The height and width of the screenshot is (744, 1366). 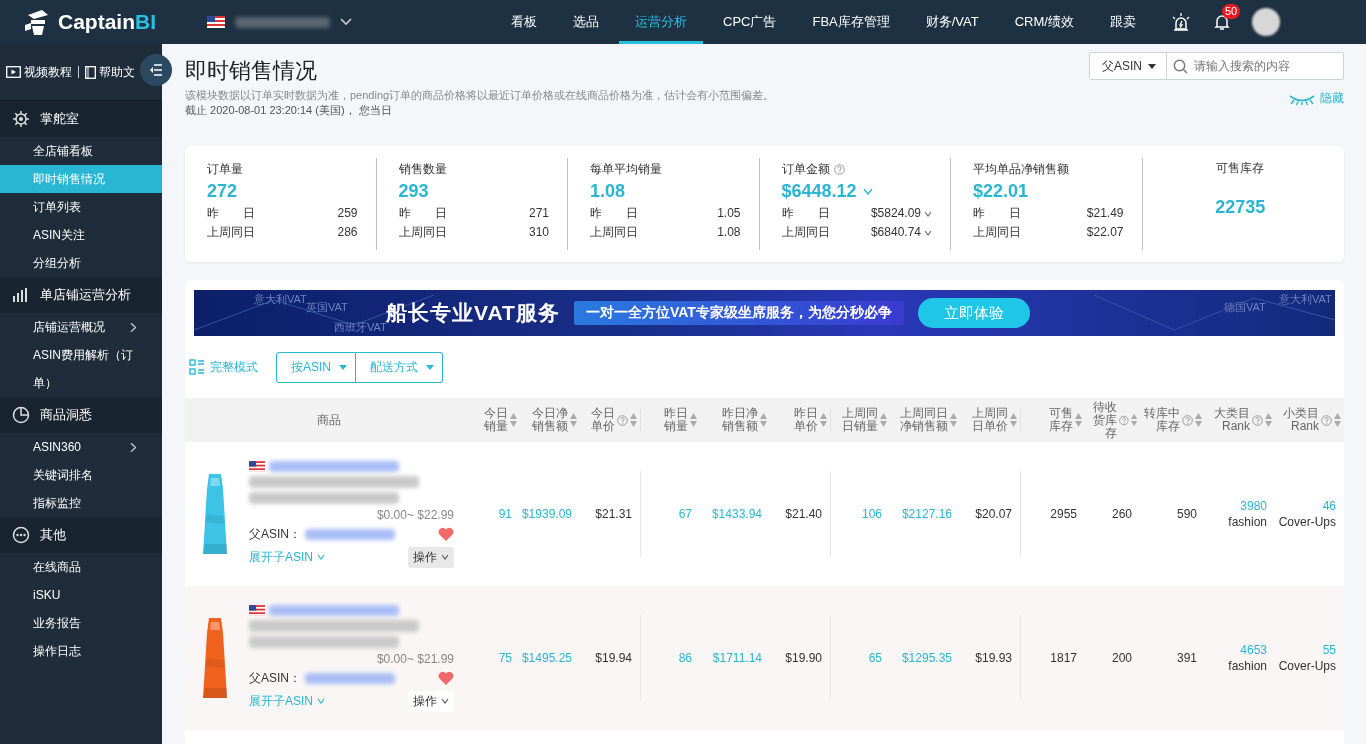 What do you see at coordinates (81, 263) in the screenshot?
I see `sidebar-item: 分组分析` at bounding box center [81, 263].